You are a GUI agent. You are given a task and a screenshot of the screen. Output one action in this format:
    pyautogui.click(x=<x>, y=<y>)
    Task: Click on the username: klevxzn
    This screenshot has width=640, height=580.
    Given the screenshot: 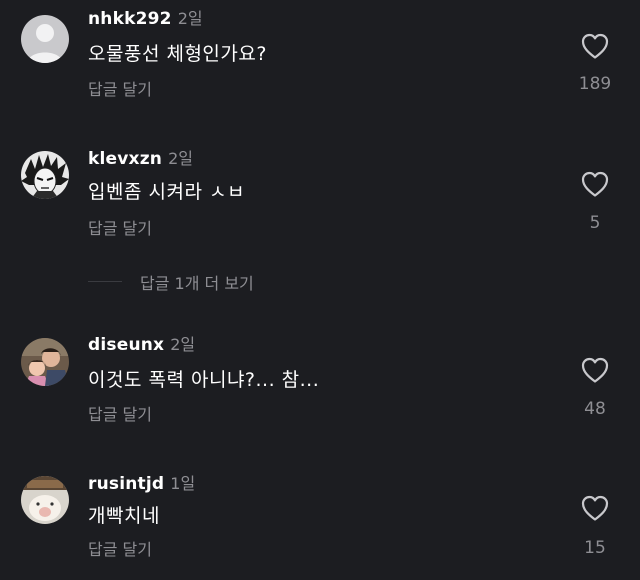 What is the action you would take?
    pyautogui.click(x=125, y=159)
    